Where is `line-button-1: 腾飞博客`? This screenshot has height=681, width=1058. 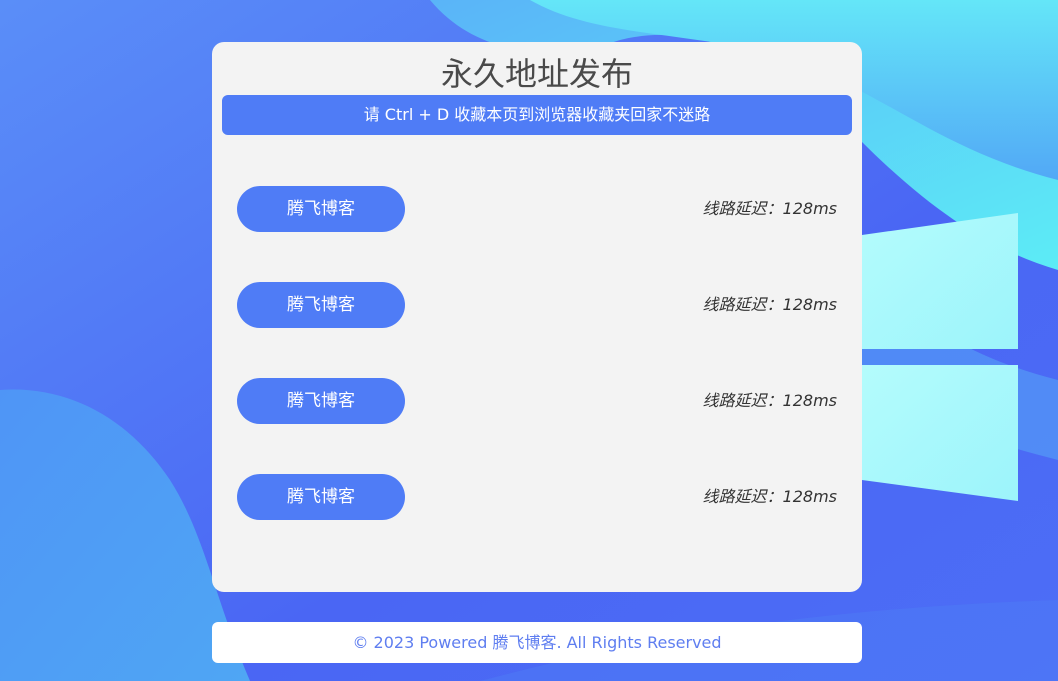
line-button-1: 腾飞博客 is located at coordinates (321, 209).